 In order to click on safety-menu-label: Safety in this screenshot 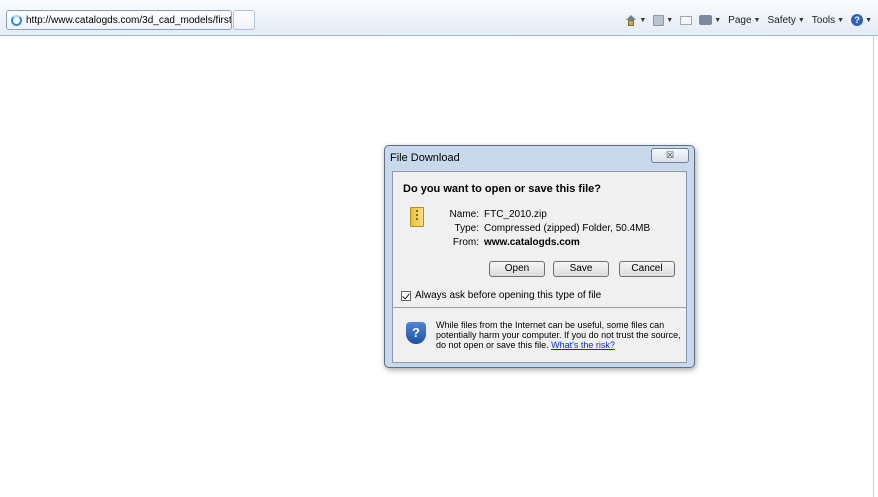, I will do `click(781, 20)`.